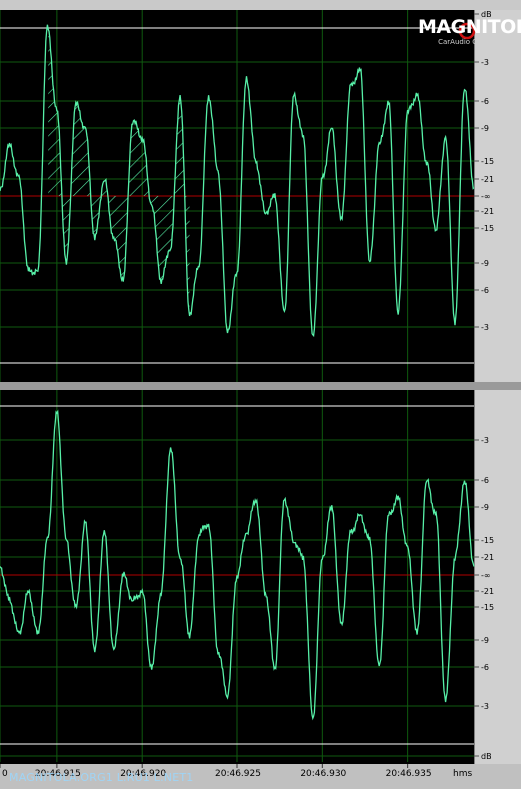  What do you see at coordinates (485, 128) in the screenshot?
I see `left-ytick-label-3: -9` at bounding box center [485, 128].